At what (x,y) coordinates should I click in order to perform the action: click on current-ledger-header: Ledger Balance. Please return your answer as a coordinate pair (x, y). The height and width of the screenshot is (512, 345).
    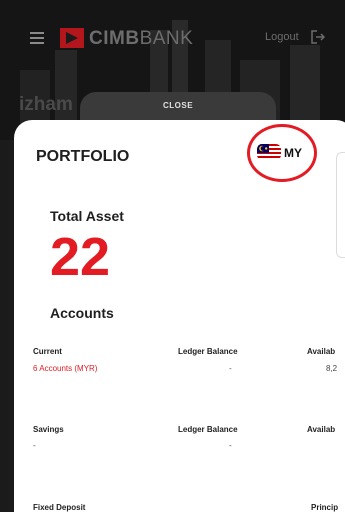
    Looking at the image, I should click on (208, 351).